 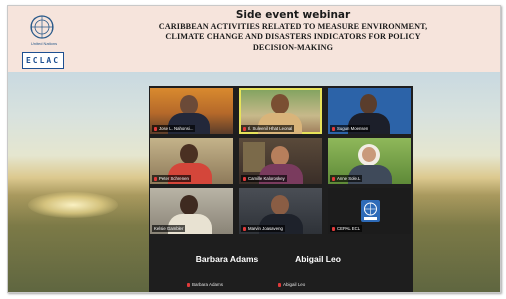 What do you see at coordinates (346, 228) in the screenshot?
I see `participant-name-tag: CEPAL ECL` at bounding box center [346, 228].